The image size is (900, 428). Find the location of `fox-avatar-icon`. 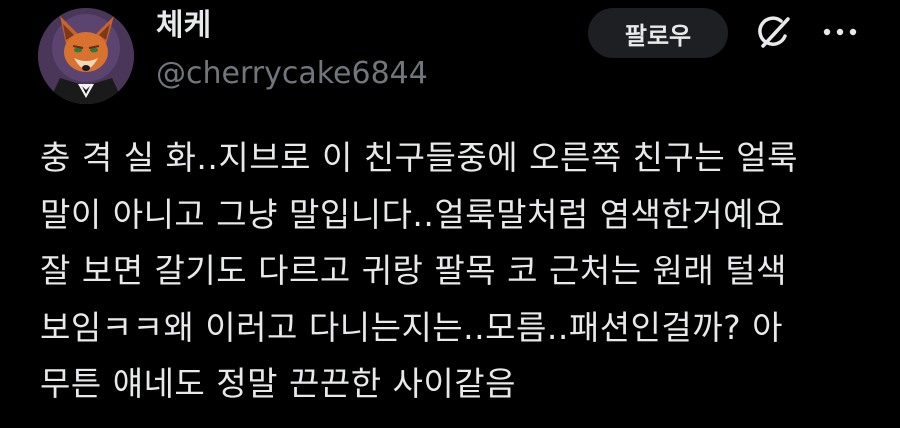

fox-avatar-icon is located at coordinates (86, 56).